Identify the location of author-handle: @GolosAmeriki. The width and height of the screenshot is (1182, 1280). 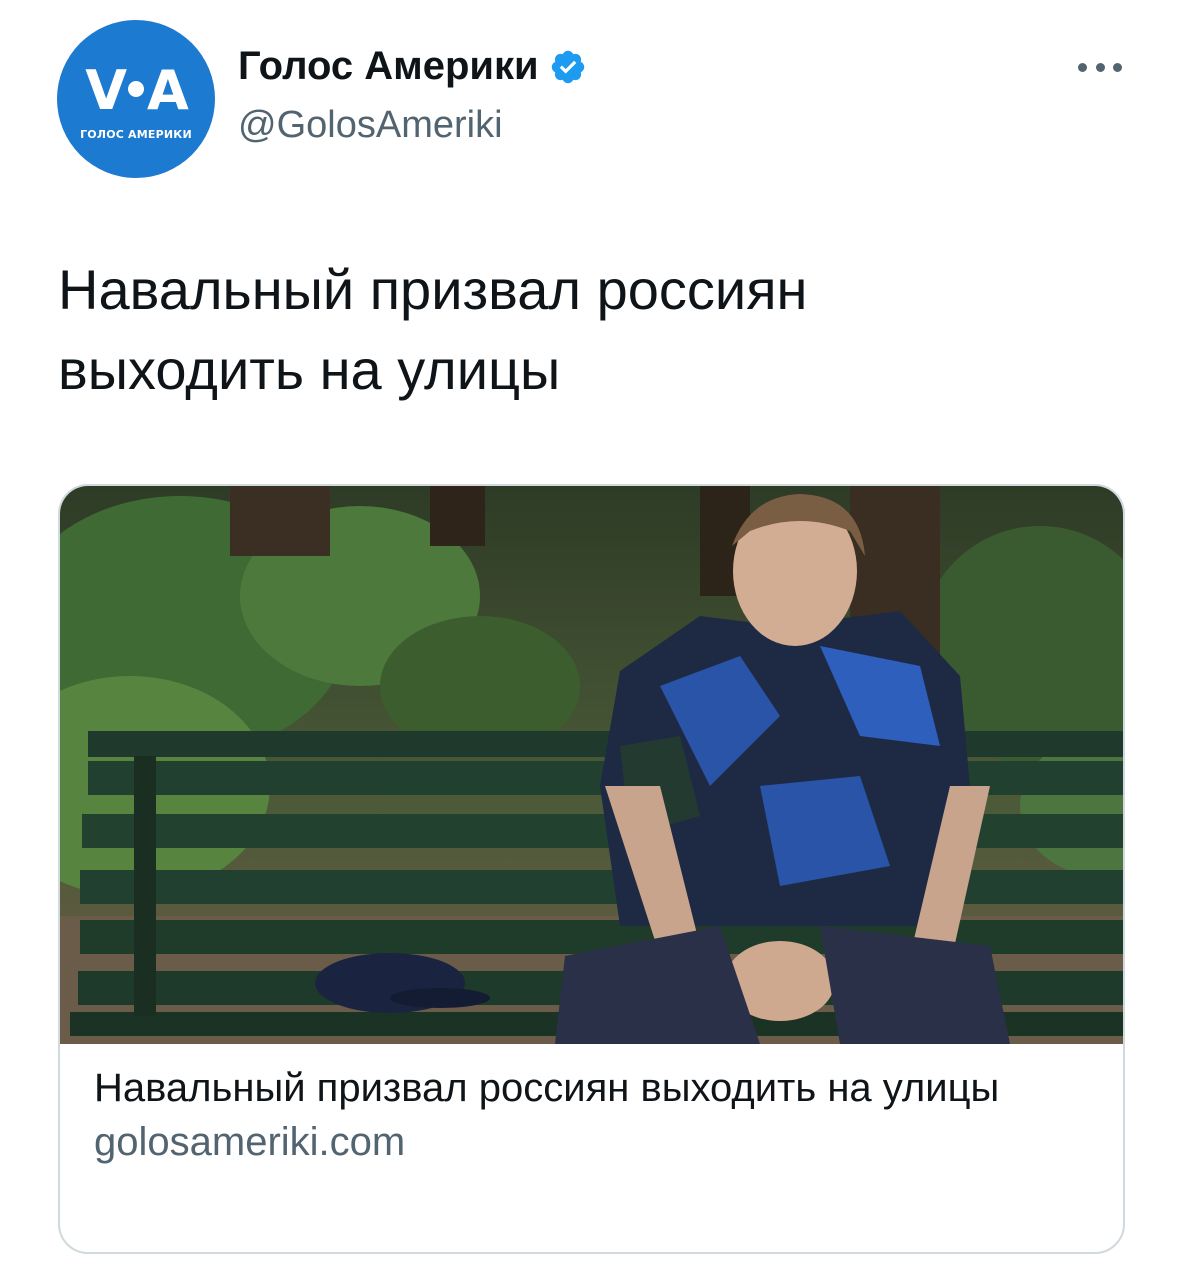
(370, 125).